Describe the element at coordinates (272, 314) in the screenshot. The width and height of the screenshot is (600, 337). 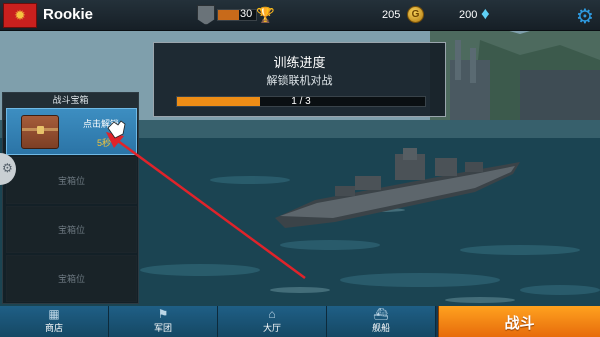
I see `lobby-icon: ⌂` at that location.